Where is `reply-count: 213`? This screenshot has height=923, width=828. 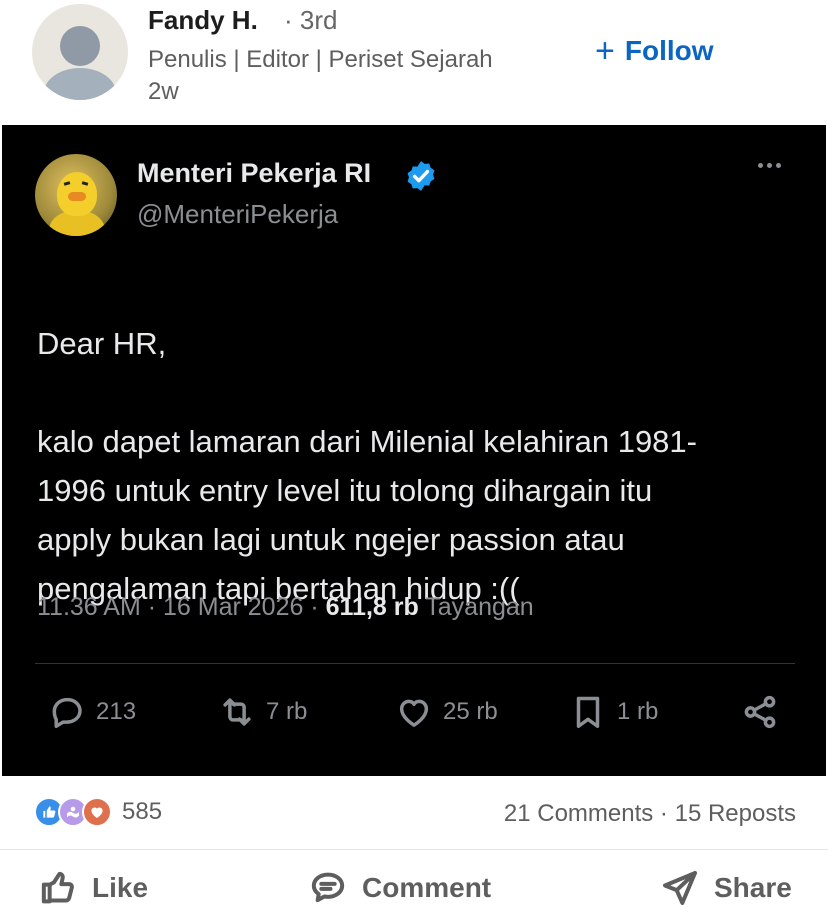 reply-count: 213 is located at coordinates (116, 711).